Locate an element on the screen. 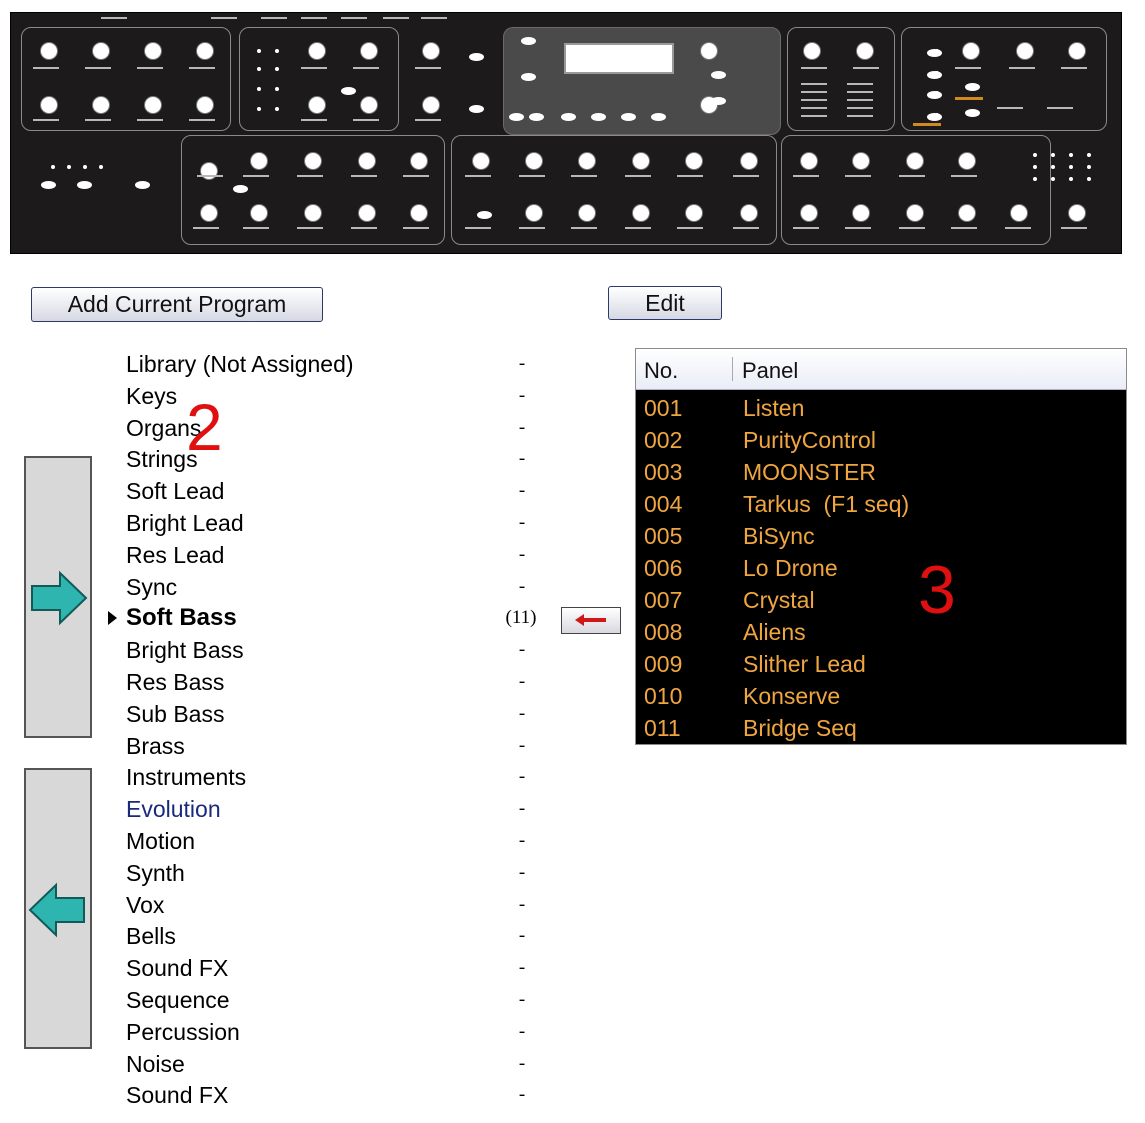  category-label: Bright Lead is located at coordinates (185, 523).